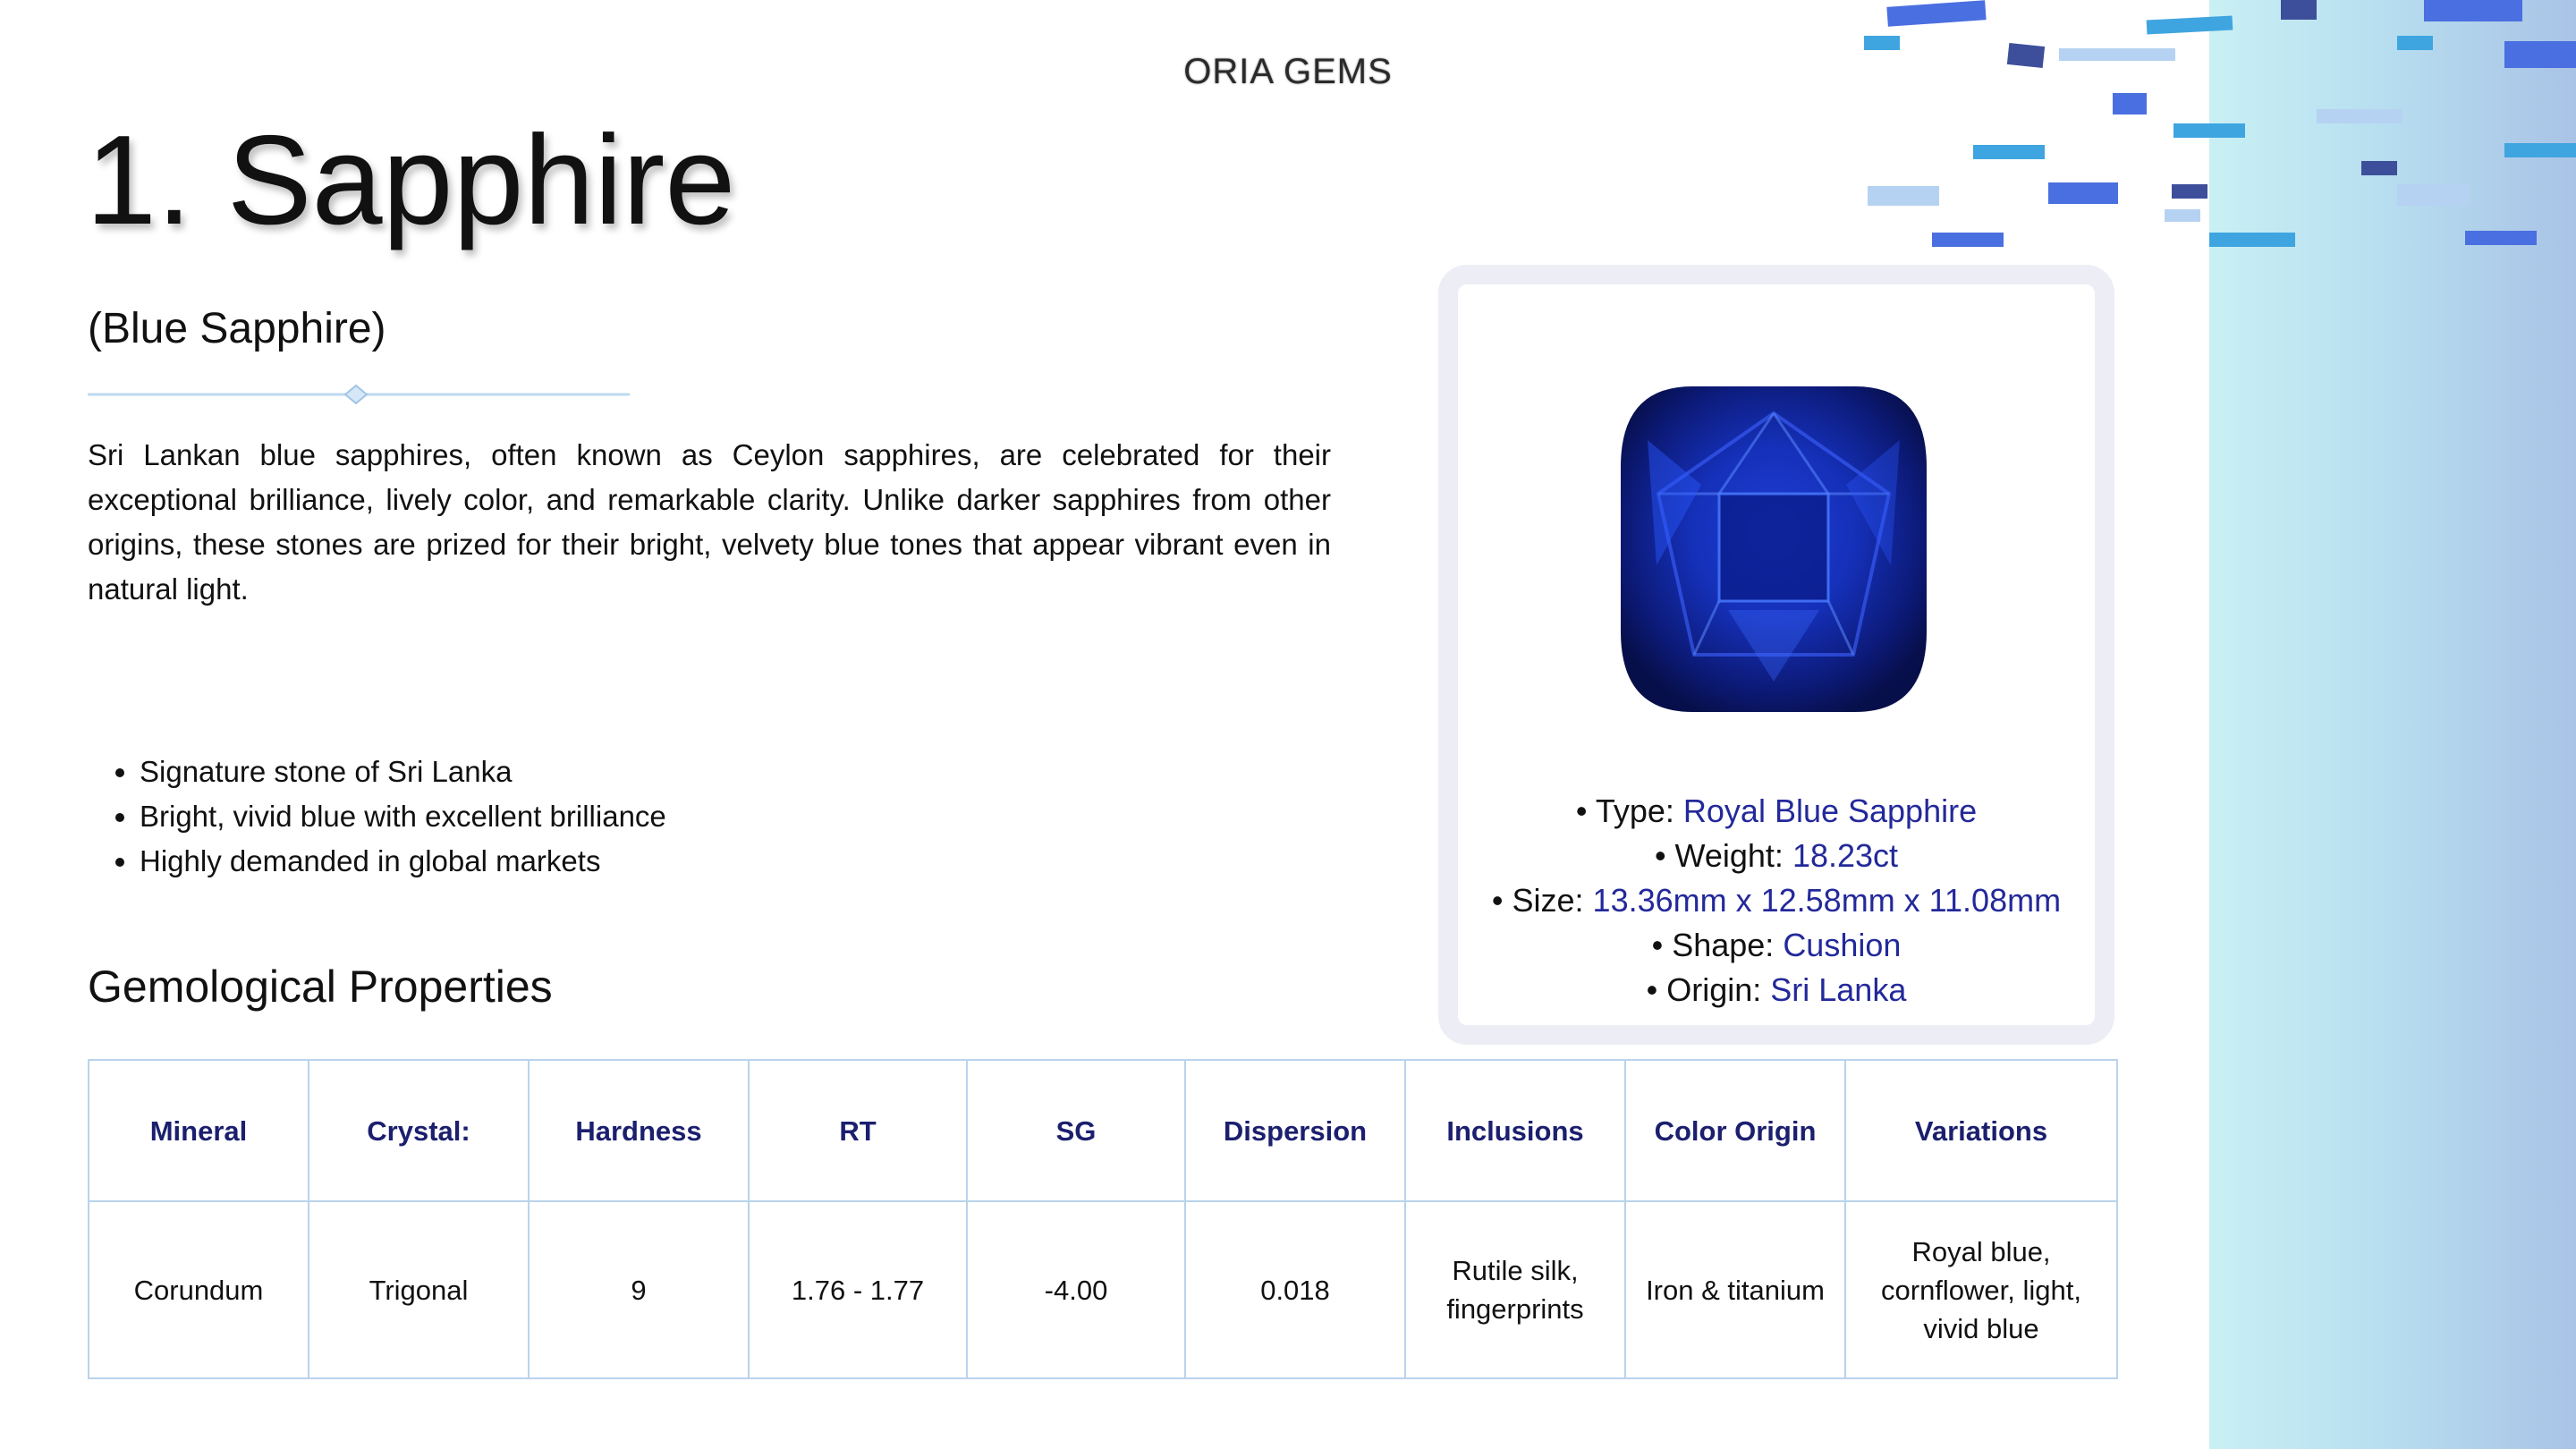  Describe the element at coordinates (1295, 1130) in the screenshot. I see `column-header: Dispersion` at that location.